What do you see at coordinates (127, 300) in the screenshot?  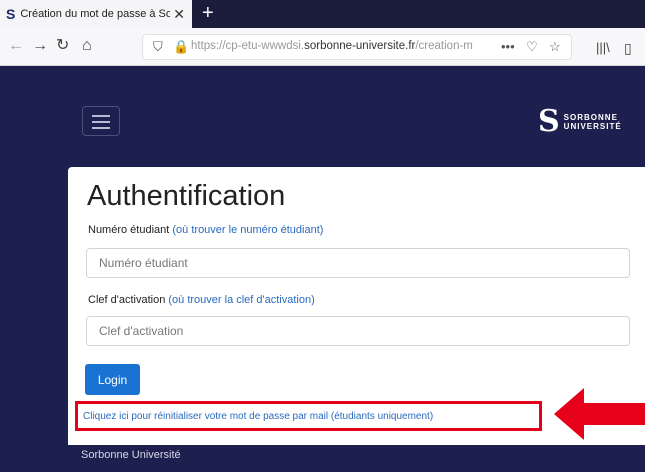 I see `activation-key-label-text: Clef d'activation` at bounding box center [127, 300].